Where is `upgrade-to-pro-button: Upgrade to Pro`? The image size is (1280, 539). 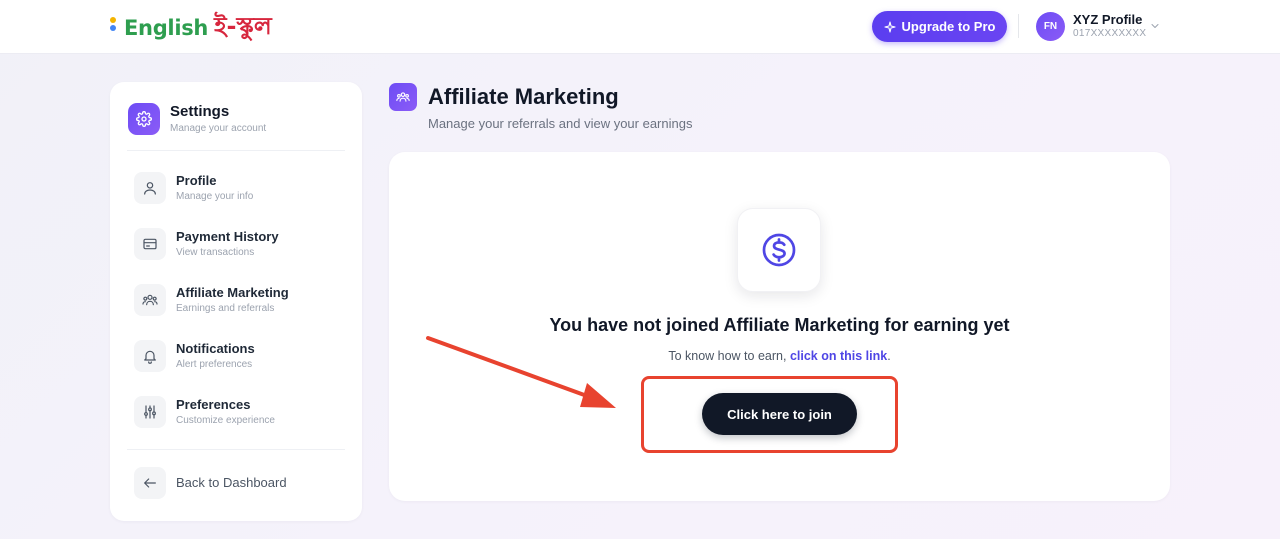
upgrade-to-pro-button: Upgrade to Pro is located at coordinates (939, 26).